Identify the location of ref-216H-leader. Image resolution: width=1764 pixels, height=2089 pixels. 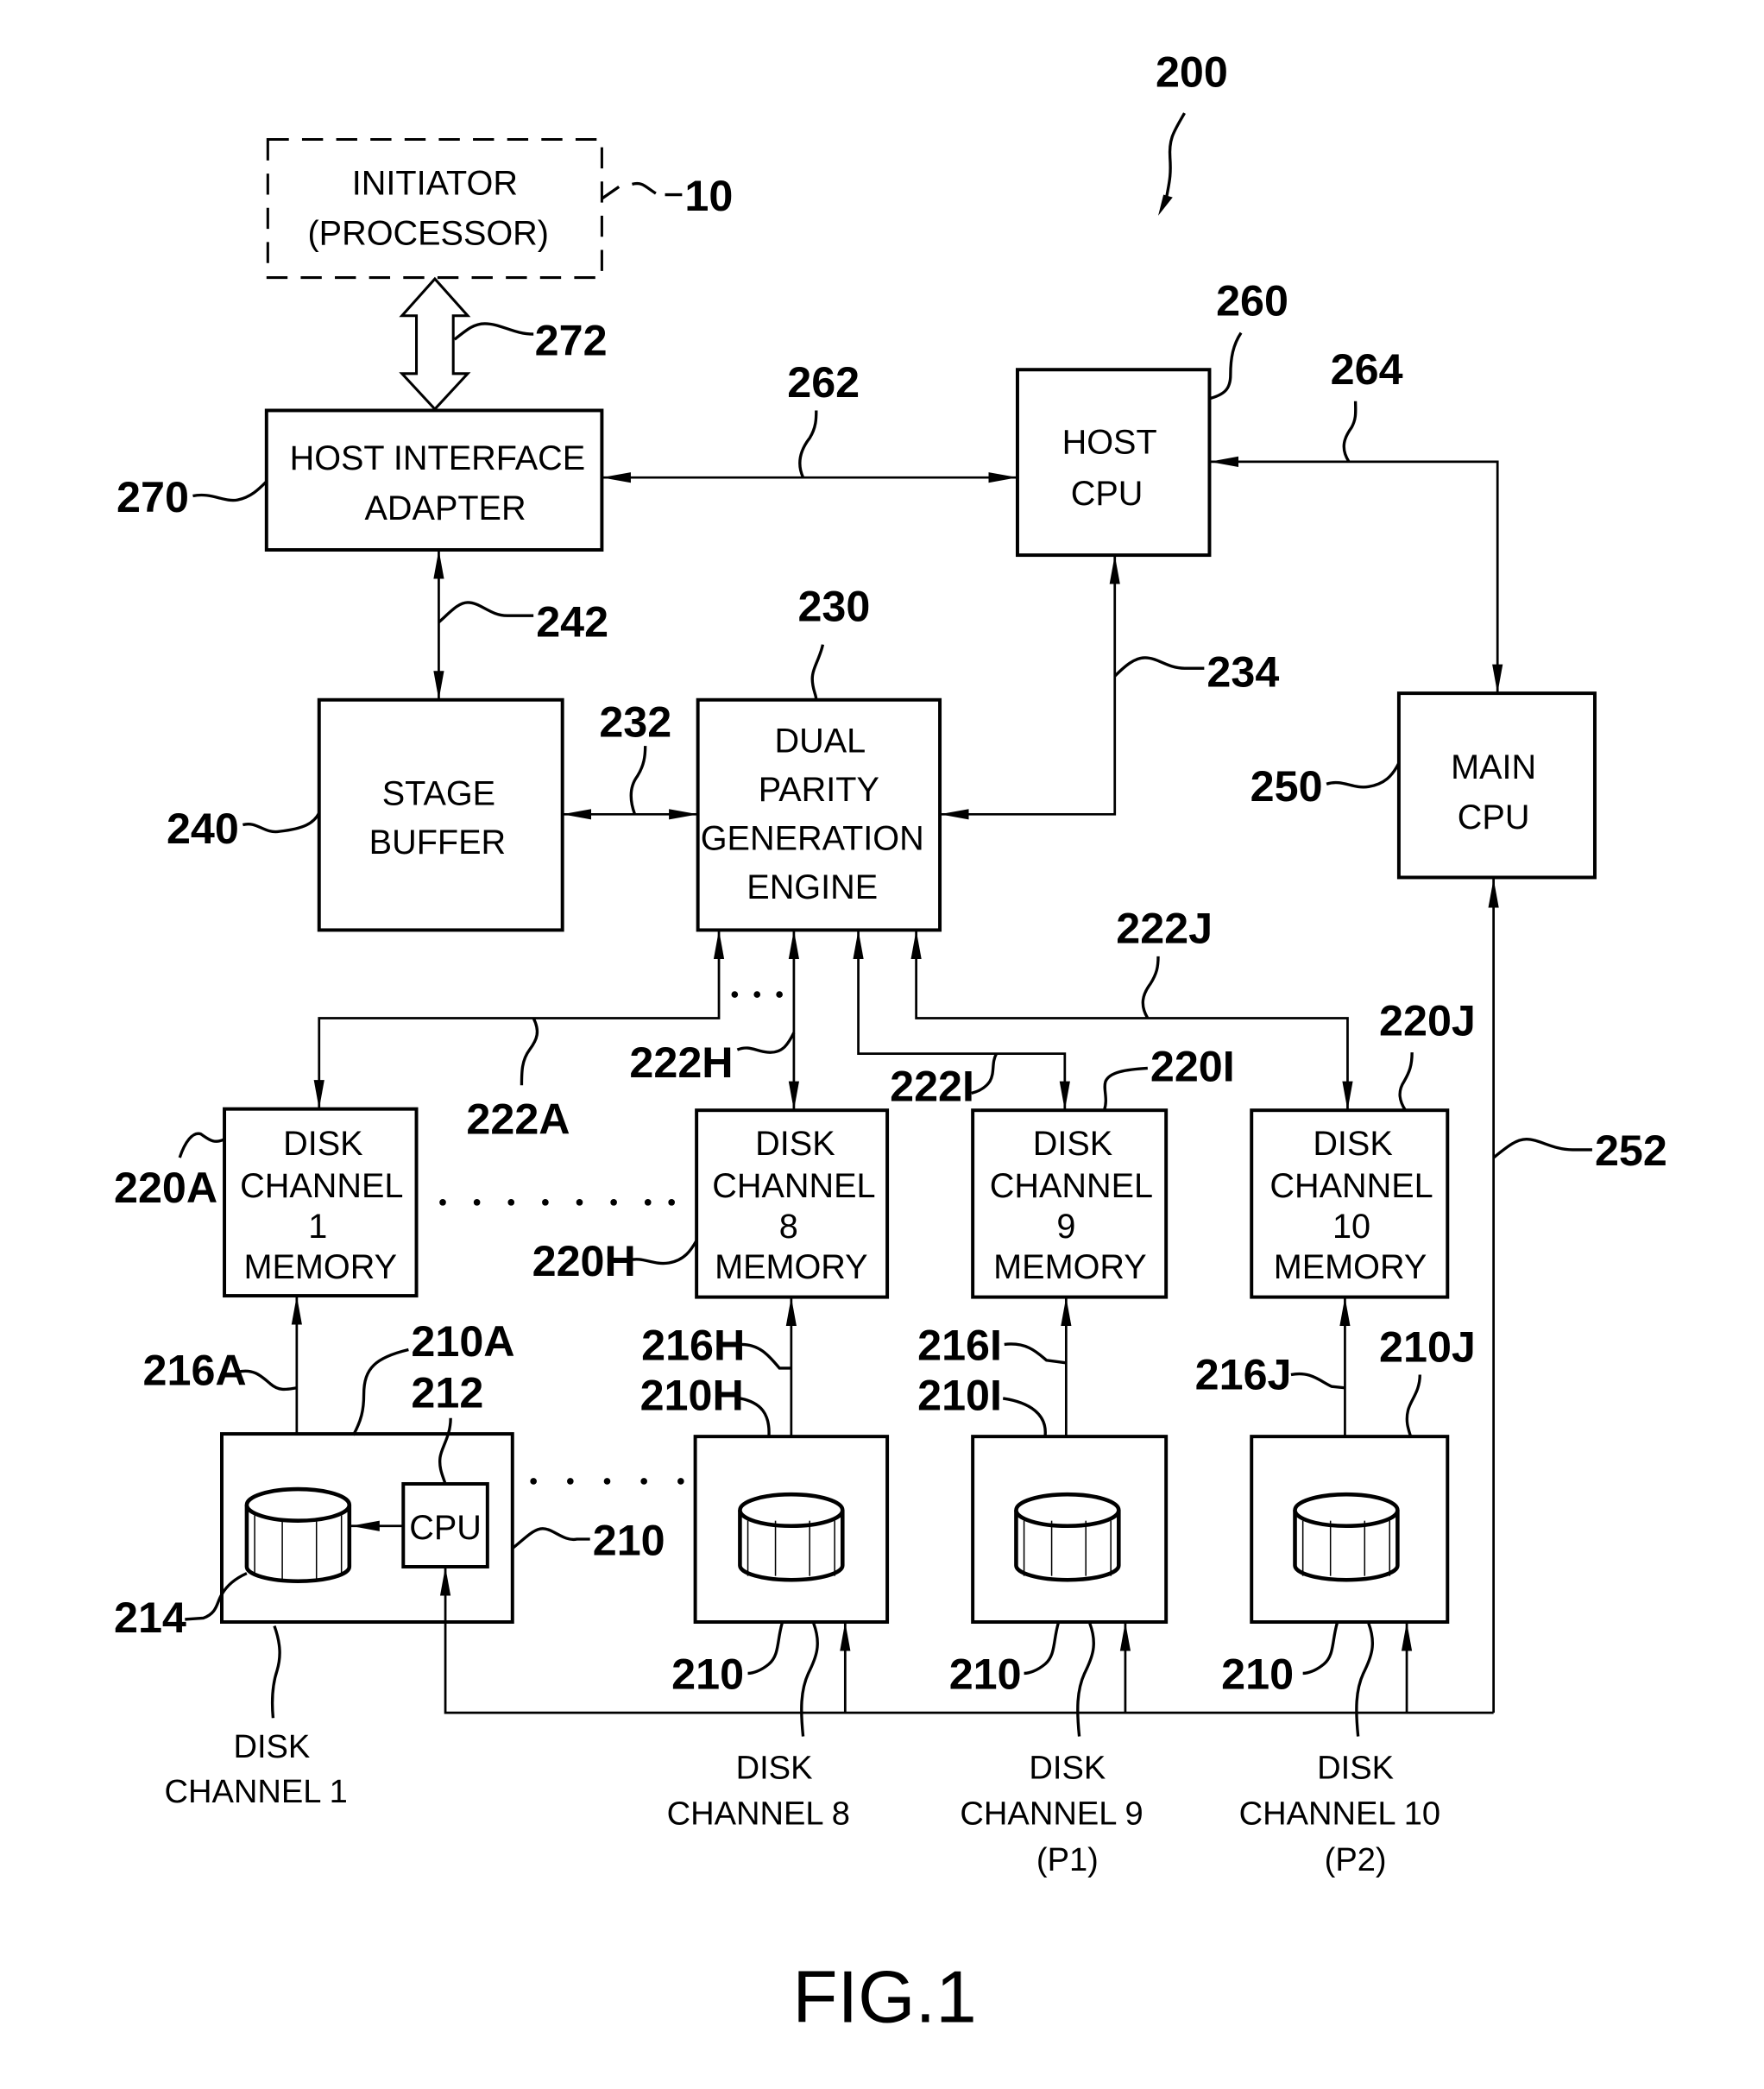
(766, 1356).